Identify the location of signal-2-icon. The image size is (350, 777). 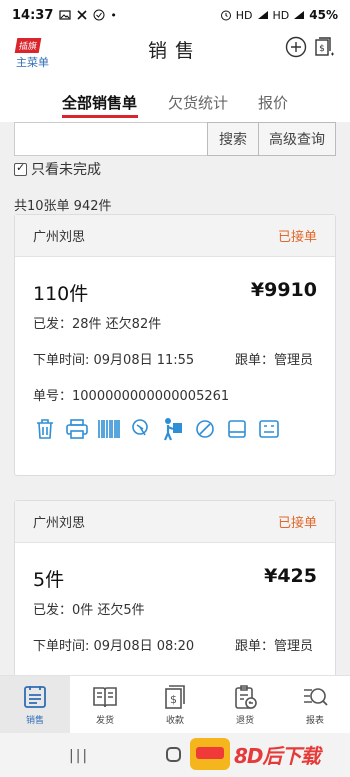
(299, 15).